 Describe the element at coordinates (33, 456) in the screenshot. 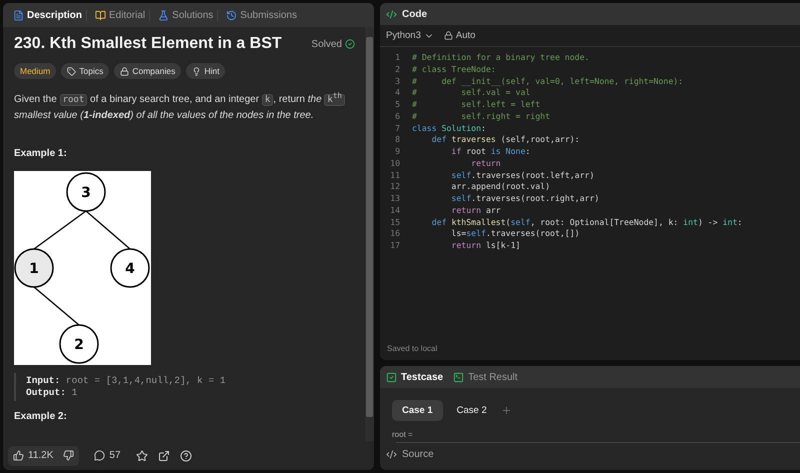

I see `like-button: 11.2K` at that location.